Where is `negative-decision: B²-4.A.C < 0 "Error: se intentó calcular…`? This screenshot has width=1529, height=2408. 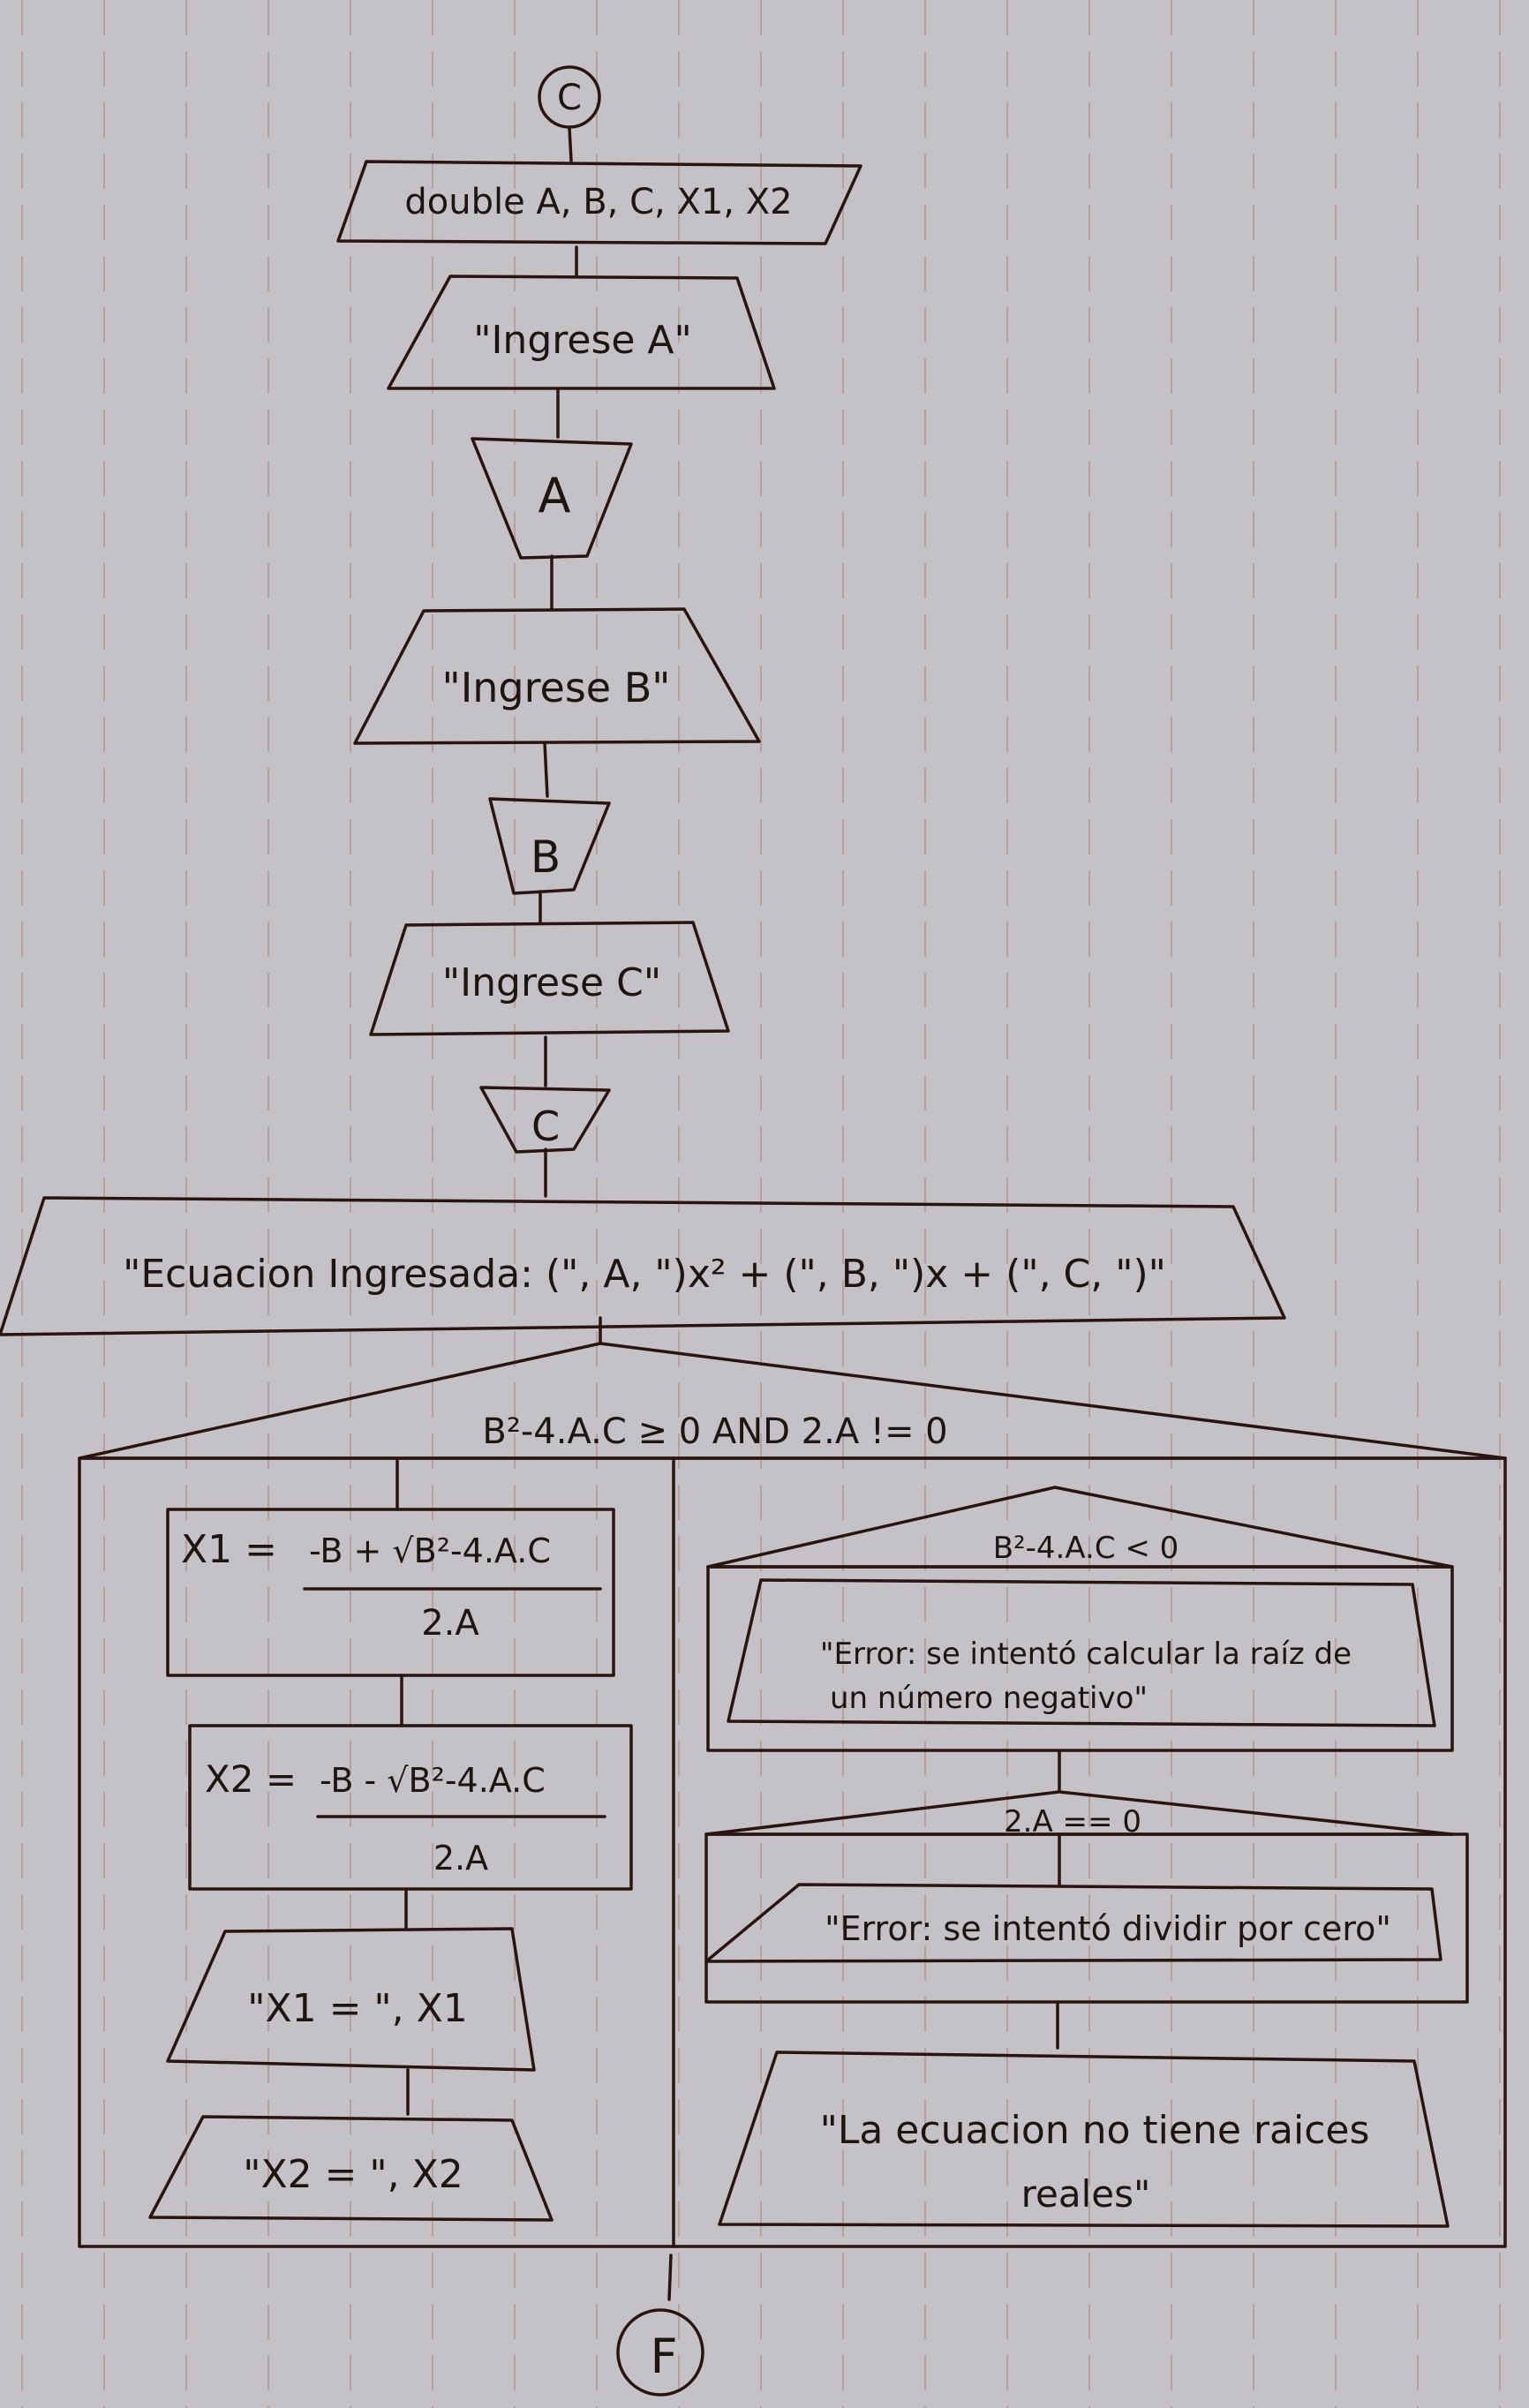 negative-decision: B²-4.A.C < 0 "Error: se intentó calcular… is located at coordinates (1080, 1619).